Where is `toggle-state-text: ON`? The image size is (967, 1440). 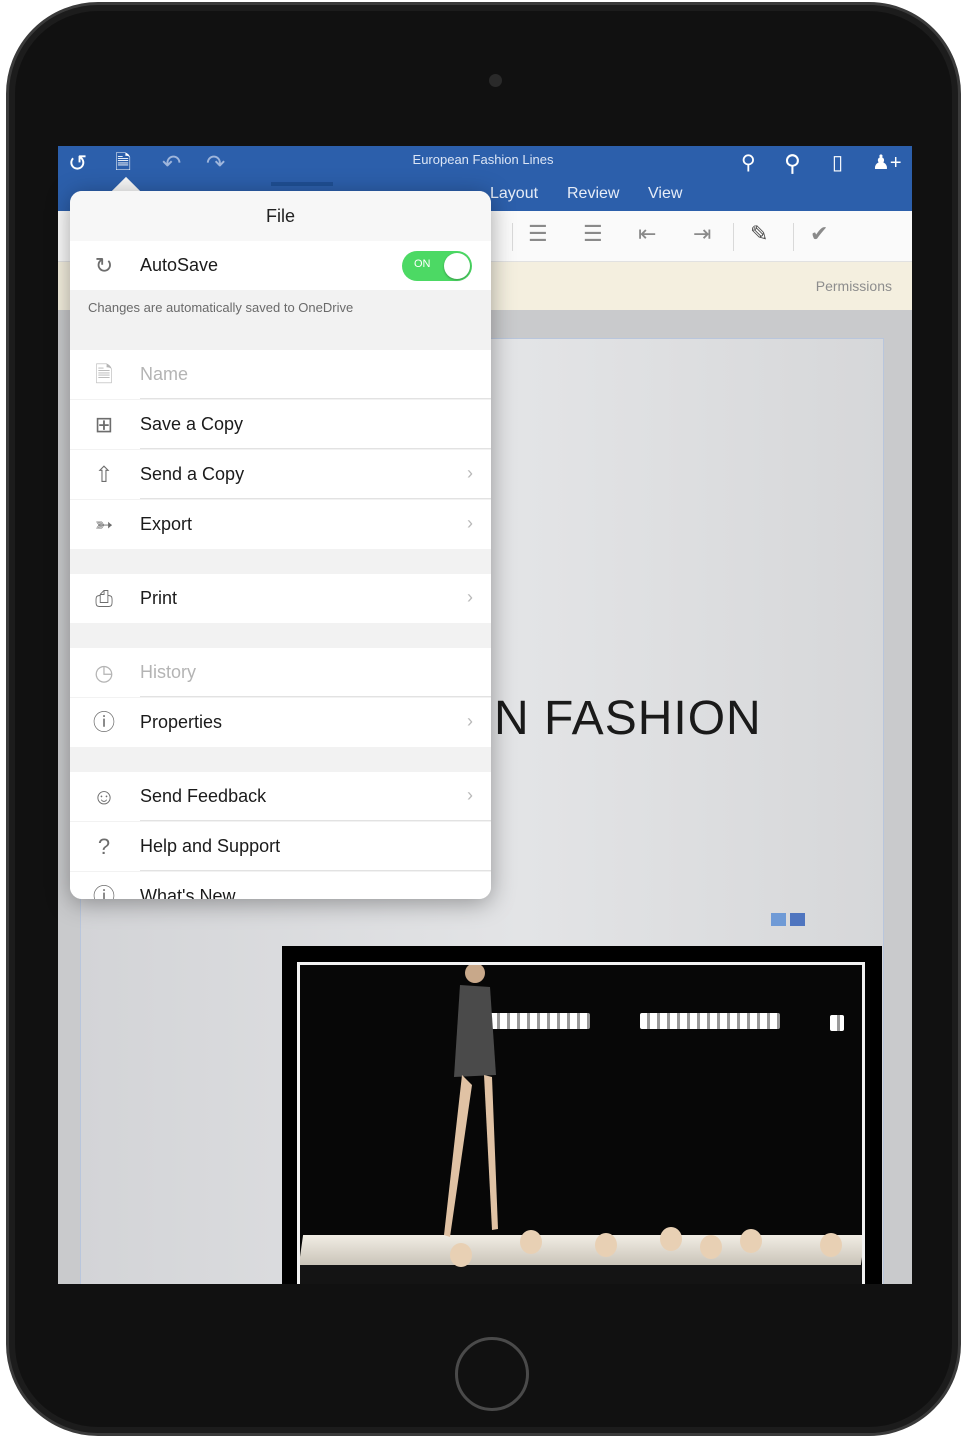 toggle-state-text: ON is located at coordinates (422, 264).